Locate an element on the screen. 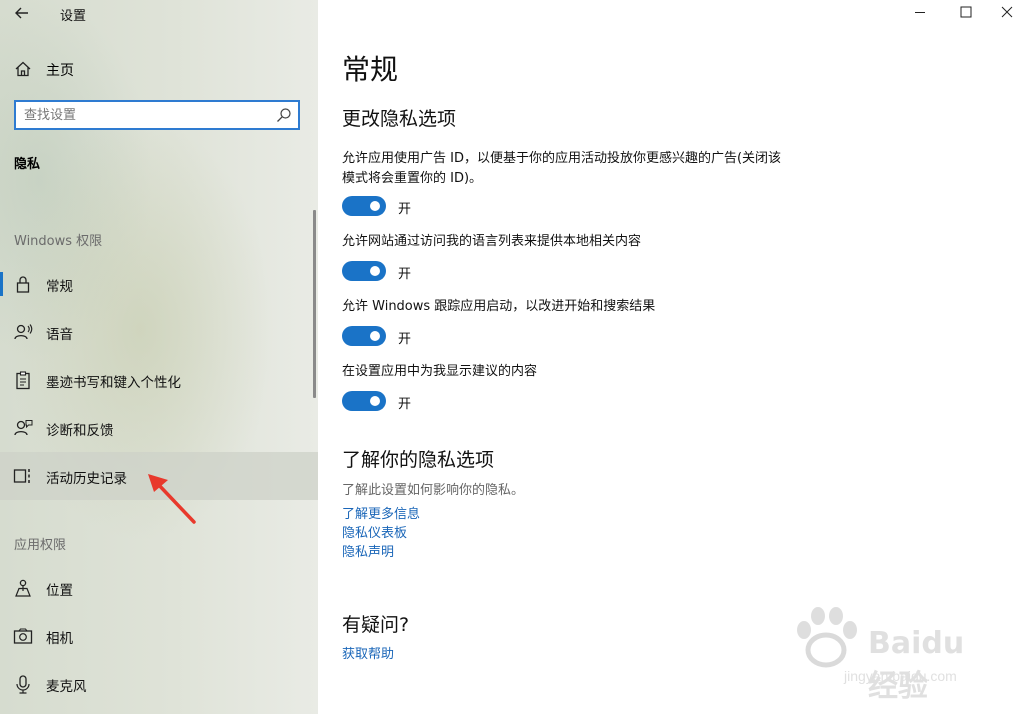 This screenshot has width=1031, height=714. setting-description: 允许网站通过访问我的语言列表来提供本地相关内容 is located at coordinates (492, 241).